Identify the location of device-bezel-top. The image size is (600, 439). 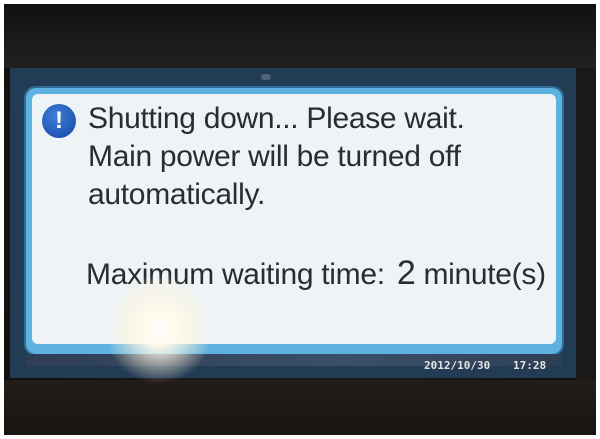
(300, 36).